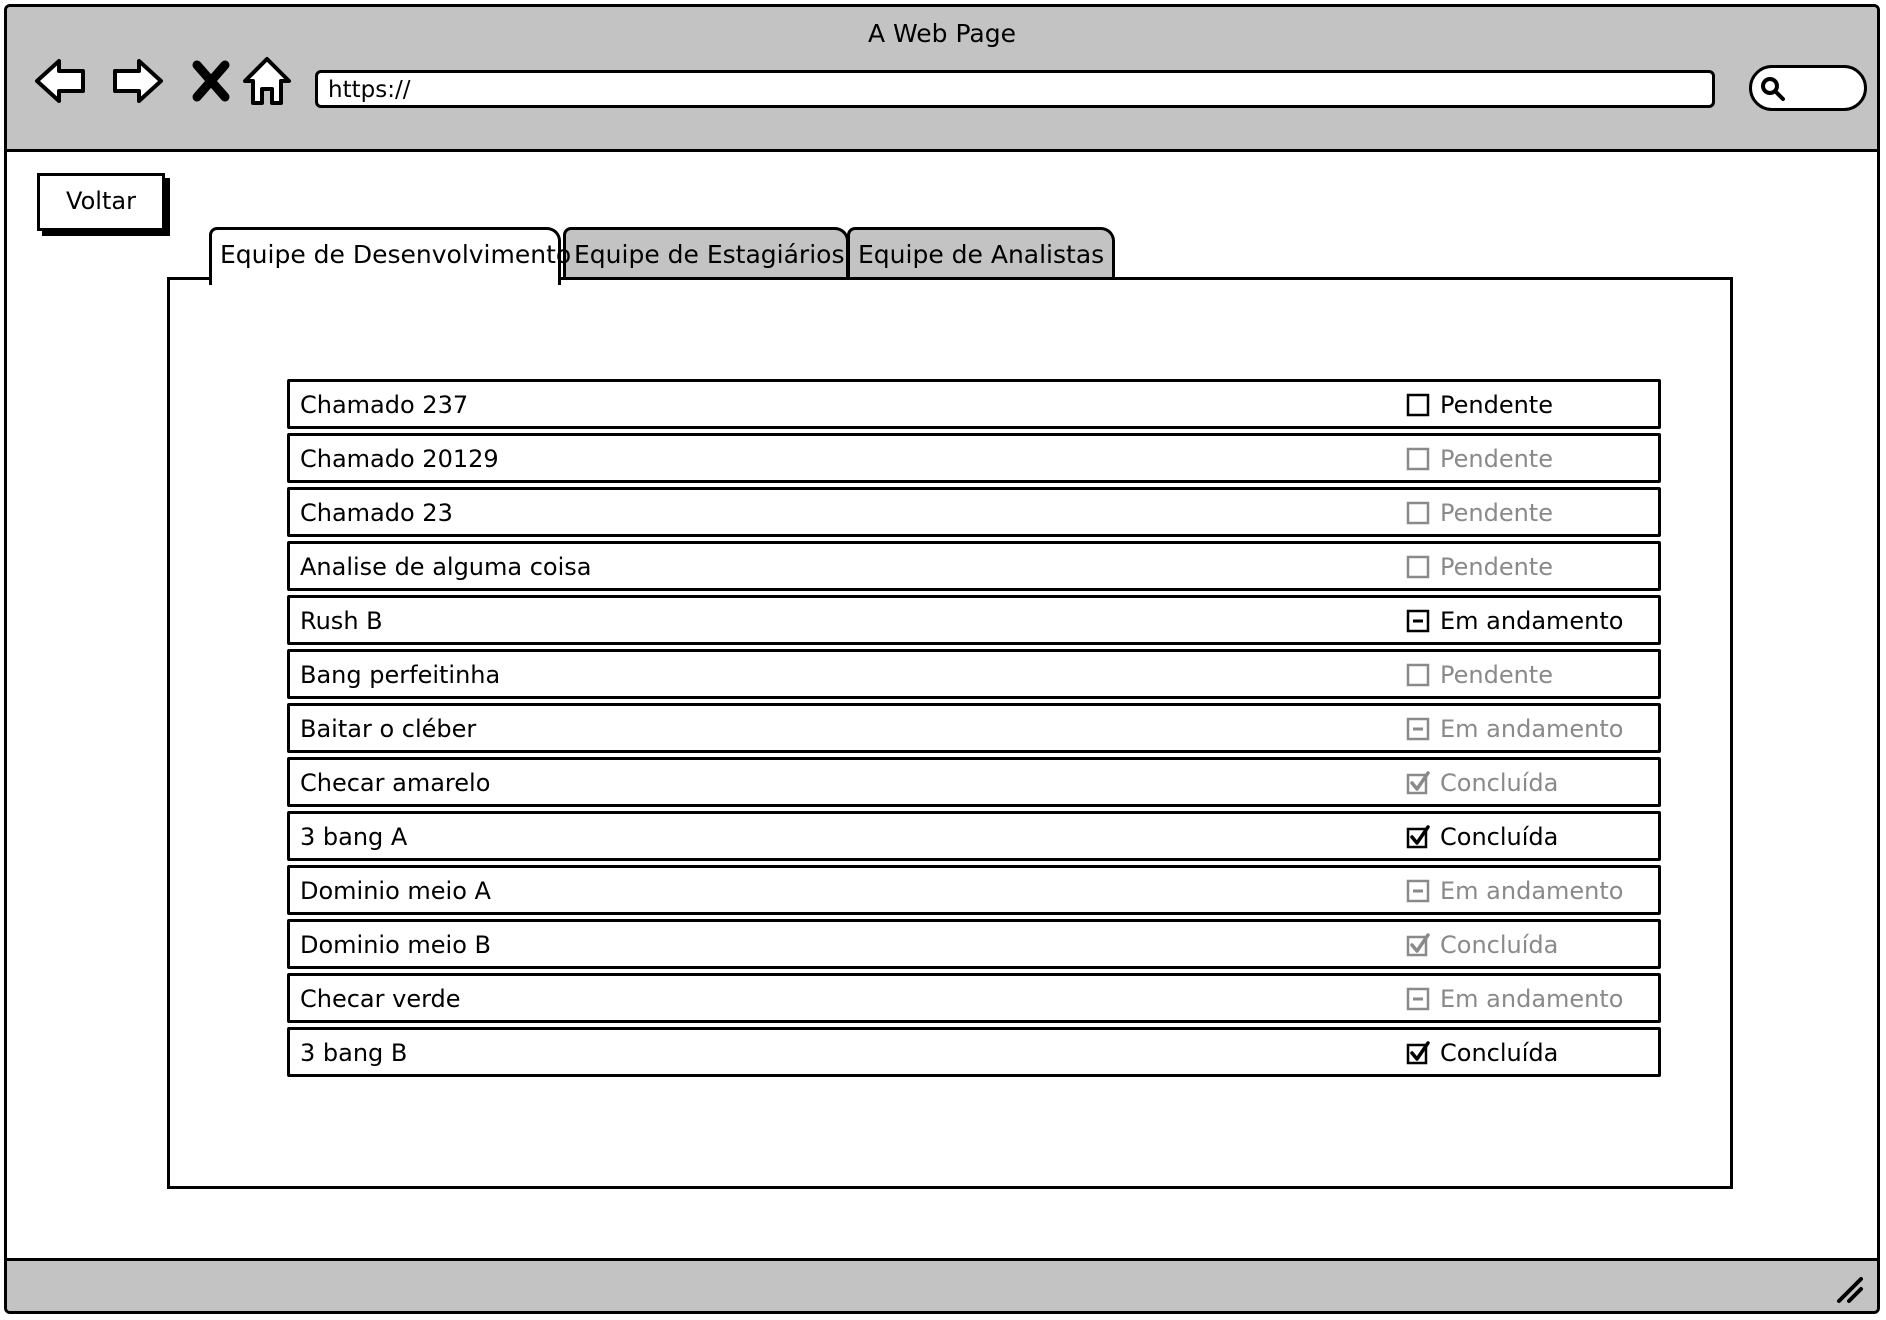 This screenshot has height=1320, width=1886. Describe the element at coordinates (137, 81) in the screenshot. I see `forward-arrow-icon` at that location.